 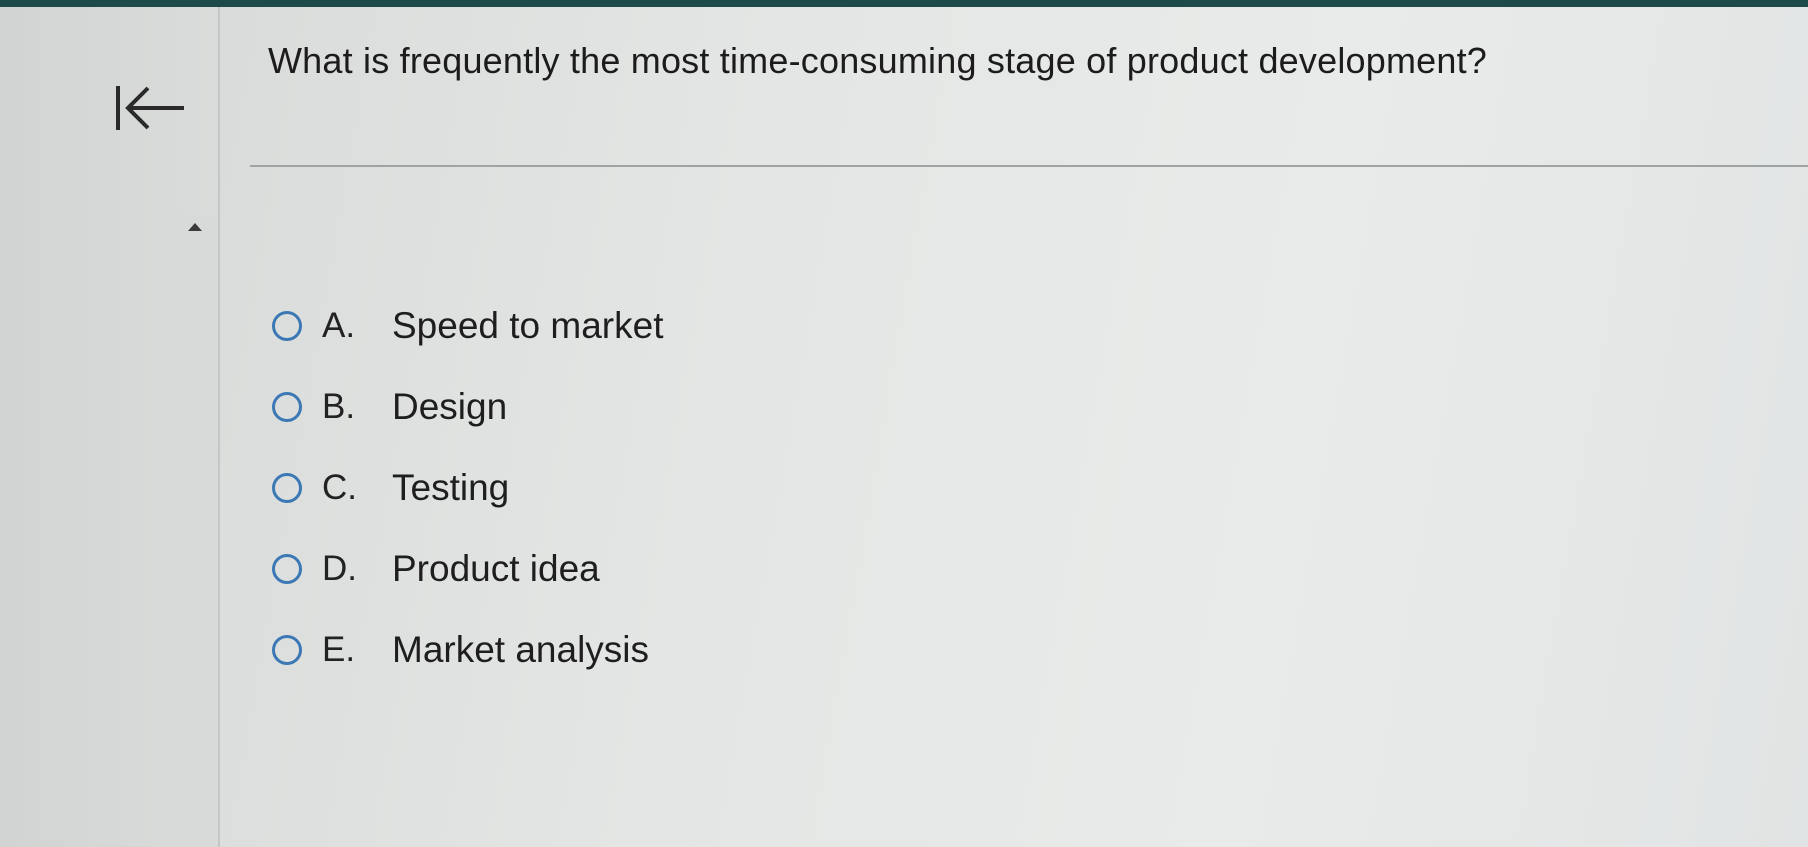 I want to click on choice-a: A. Speed to market, so click(x=467, y=325).